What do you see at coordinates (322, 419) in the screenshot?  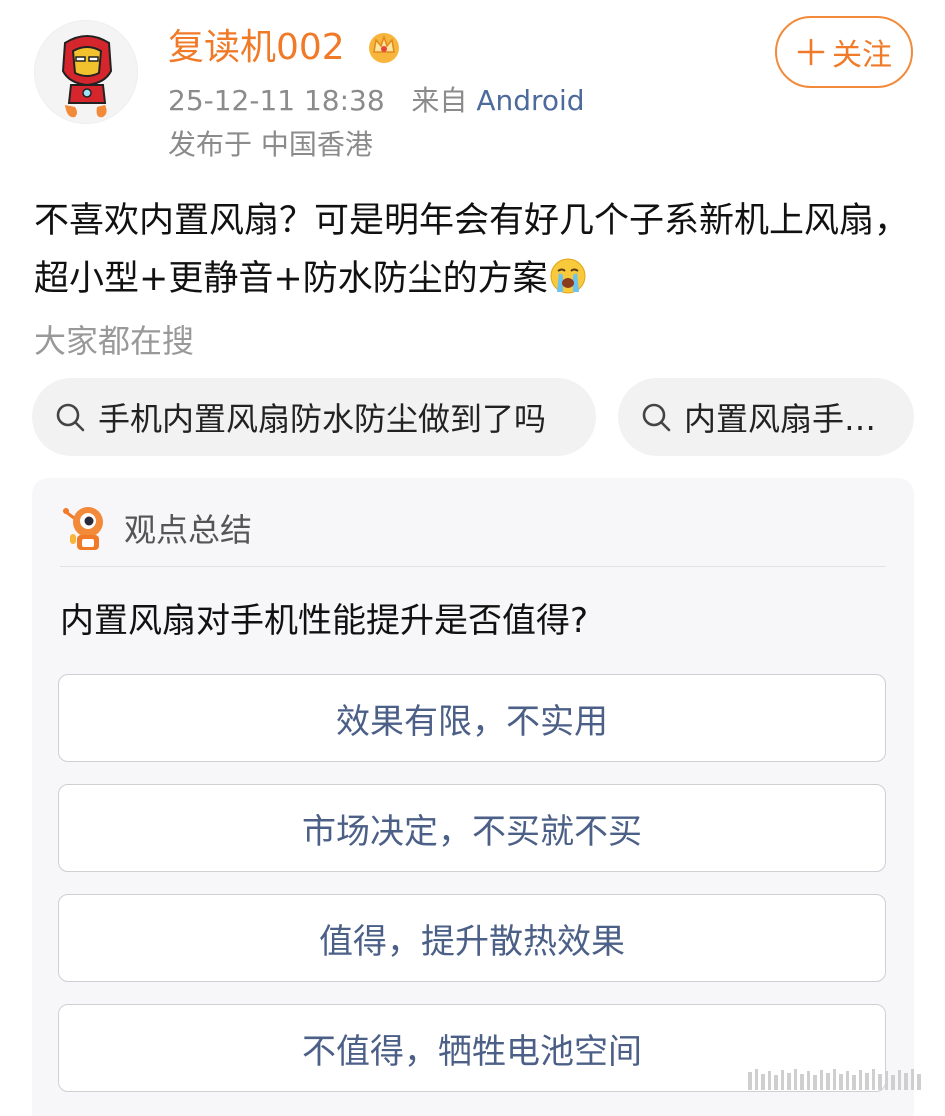 I see `search-chip-text: 手机内置风扇防水防尘做到了吗` at bounding box center [322, 419].